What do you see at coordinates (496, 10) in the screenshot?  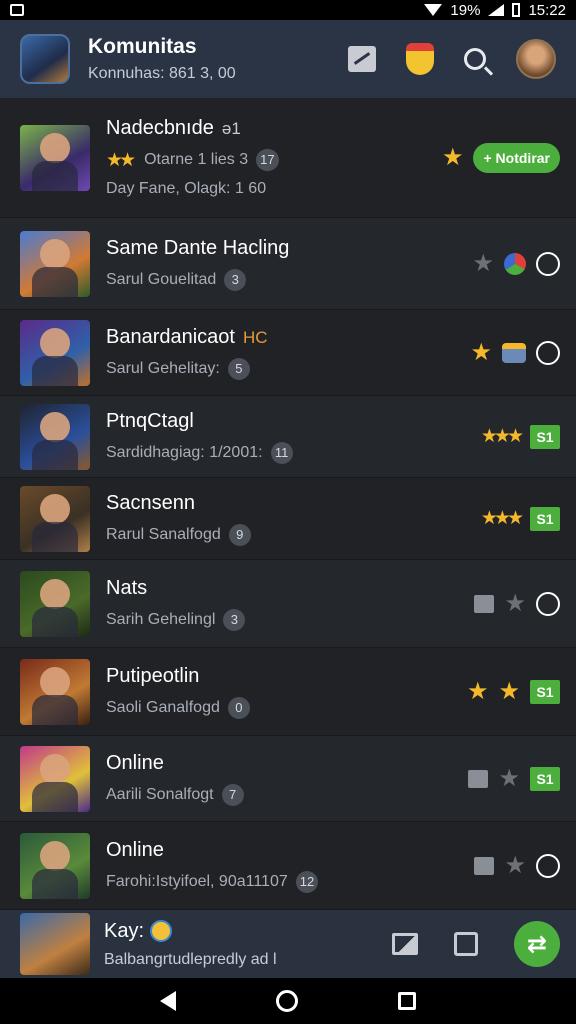 I see `signal-icon` at bounding box center [496, 10].